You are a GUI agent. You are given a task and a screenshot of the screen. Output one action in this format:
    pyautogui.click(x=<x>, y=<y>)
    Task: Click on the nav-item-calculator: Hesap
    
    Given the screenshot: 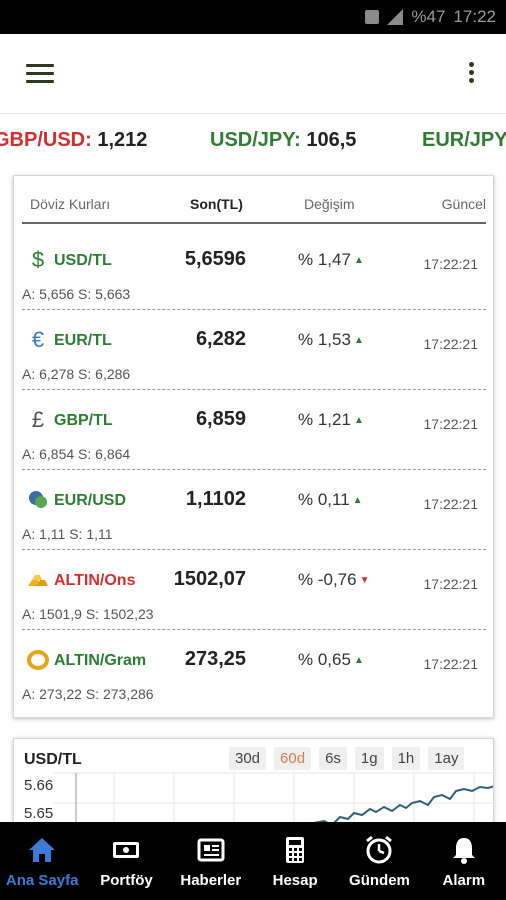 What is the action you would take?
    pyautogui.click(x=295, y=861)
    